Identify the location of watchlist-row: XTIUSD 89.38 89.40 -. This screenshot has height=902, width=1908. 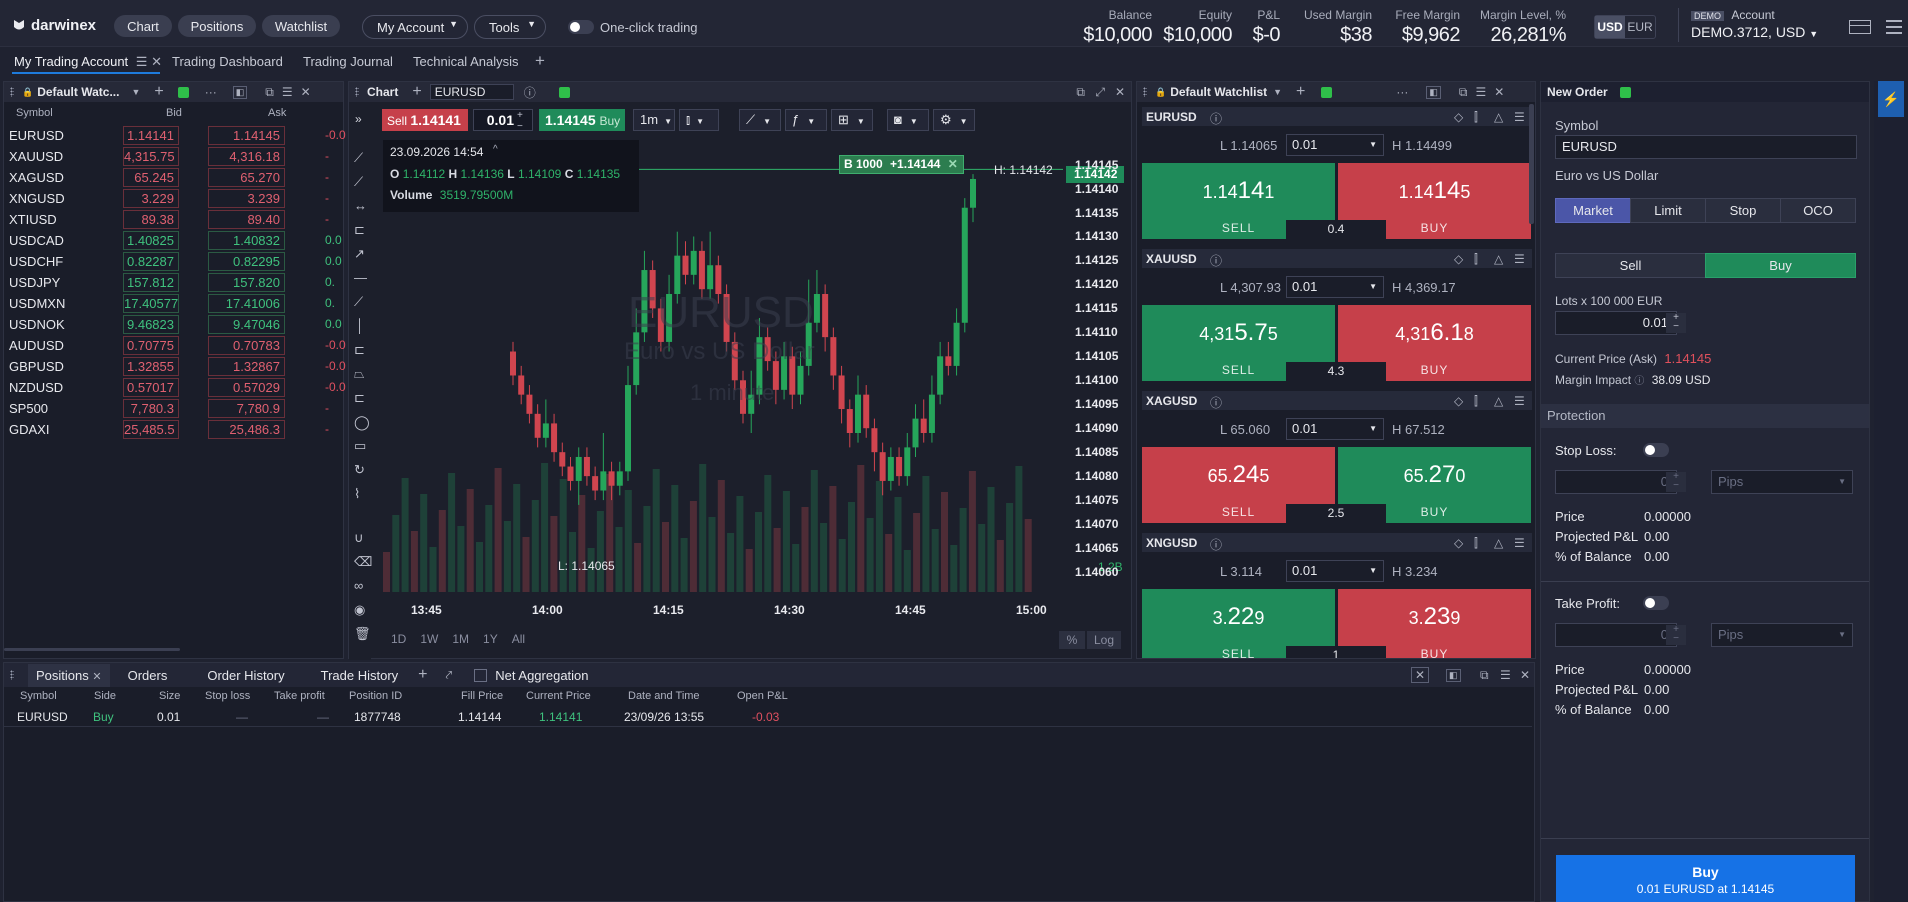
(173, 219).